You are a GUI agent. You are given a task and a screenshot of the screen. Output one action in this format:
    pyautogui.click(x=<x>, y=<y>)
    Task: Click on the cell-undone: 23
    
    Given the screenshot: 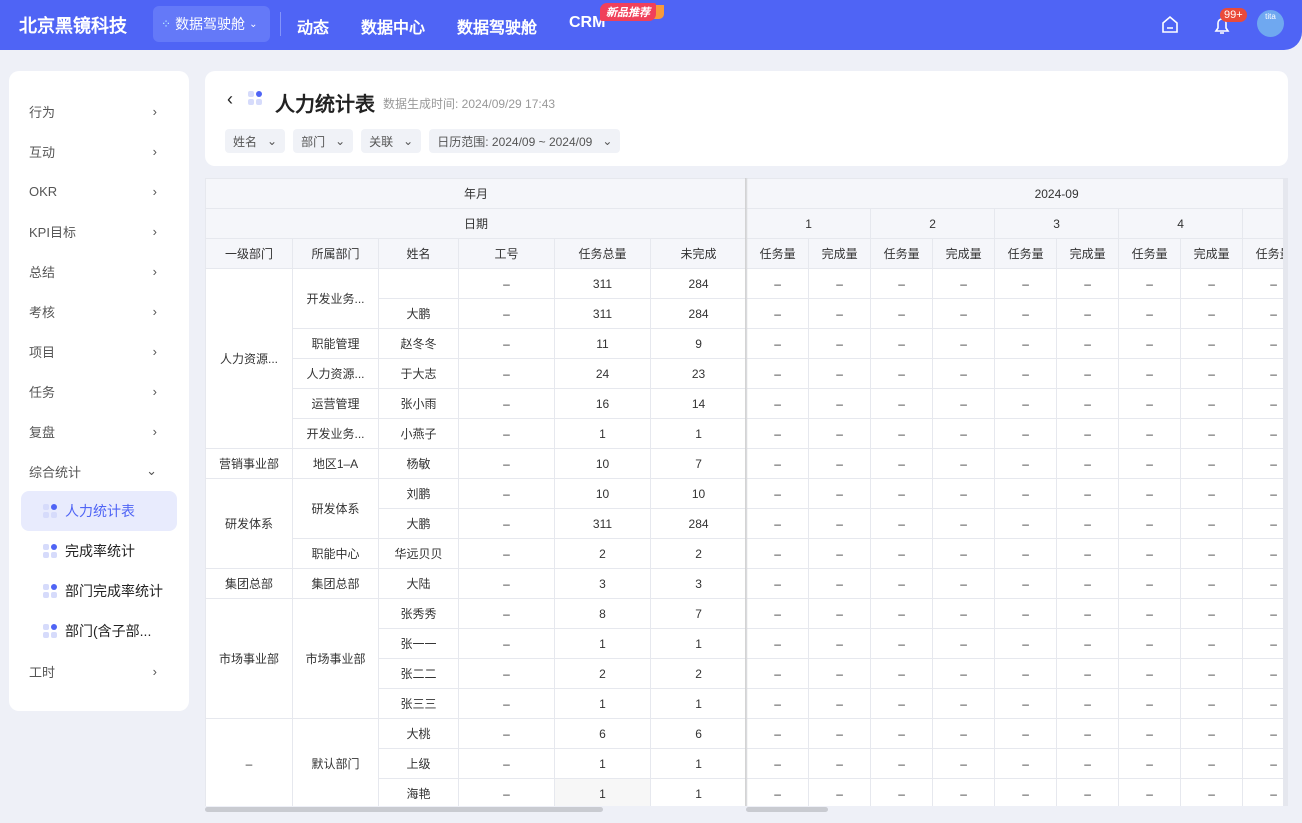 What is the action you would take?
    pyautogui.click(x=698, y=373)
    